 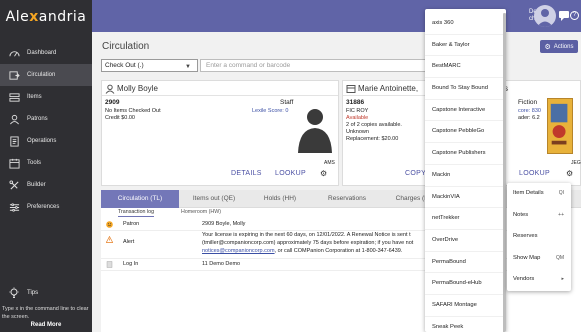 I want to click on menu-item-shortcut: QI, so click(x=561, y=193).